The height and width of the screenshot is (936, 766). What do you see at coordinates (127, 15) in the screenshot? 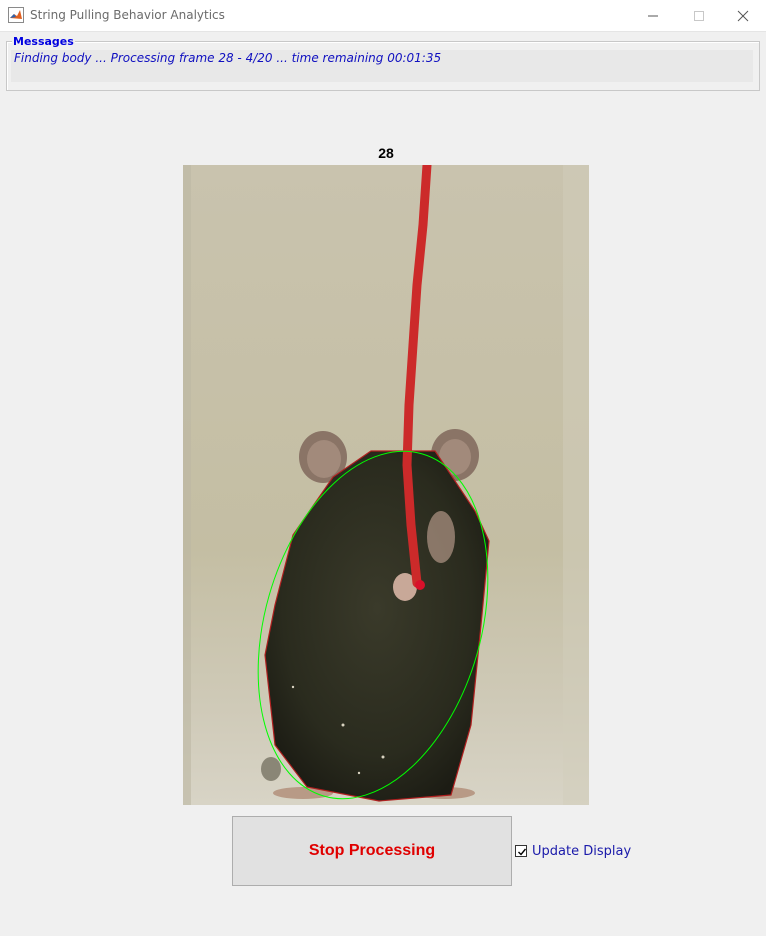
I see `window-title: String Pulling Behavior Analytics` at bounding box center [127, 15].